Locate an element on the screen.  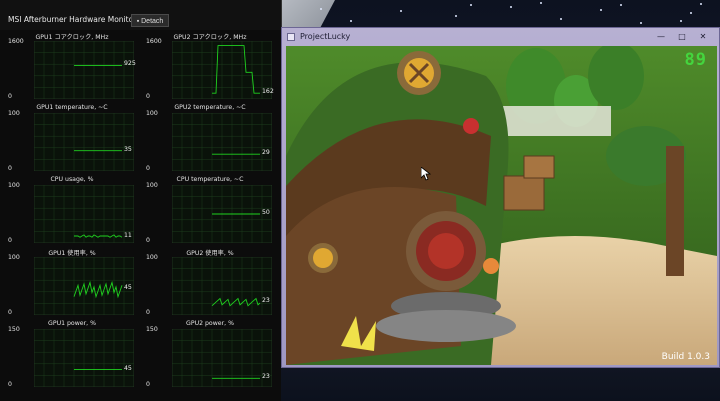
monitor-graph: GPU1 使用率, % 100 0 45 is located at coordinates (72, 283).